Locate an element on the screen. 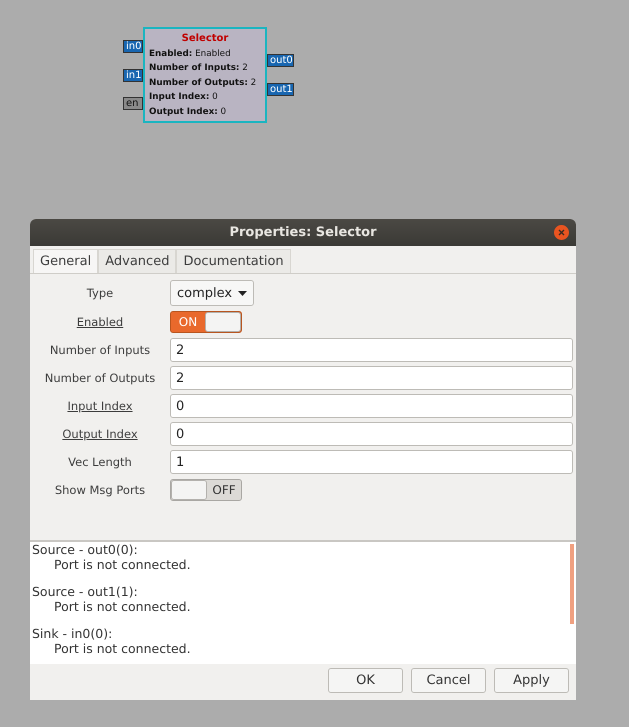 The height and width of the screenshot is (727, 629). field-label: Input Index is located at coordinates (100, 406).